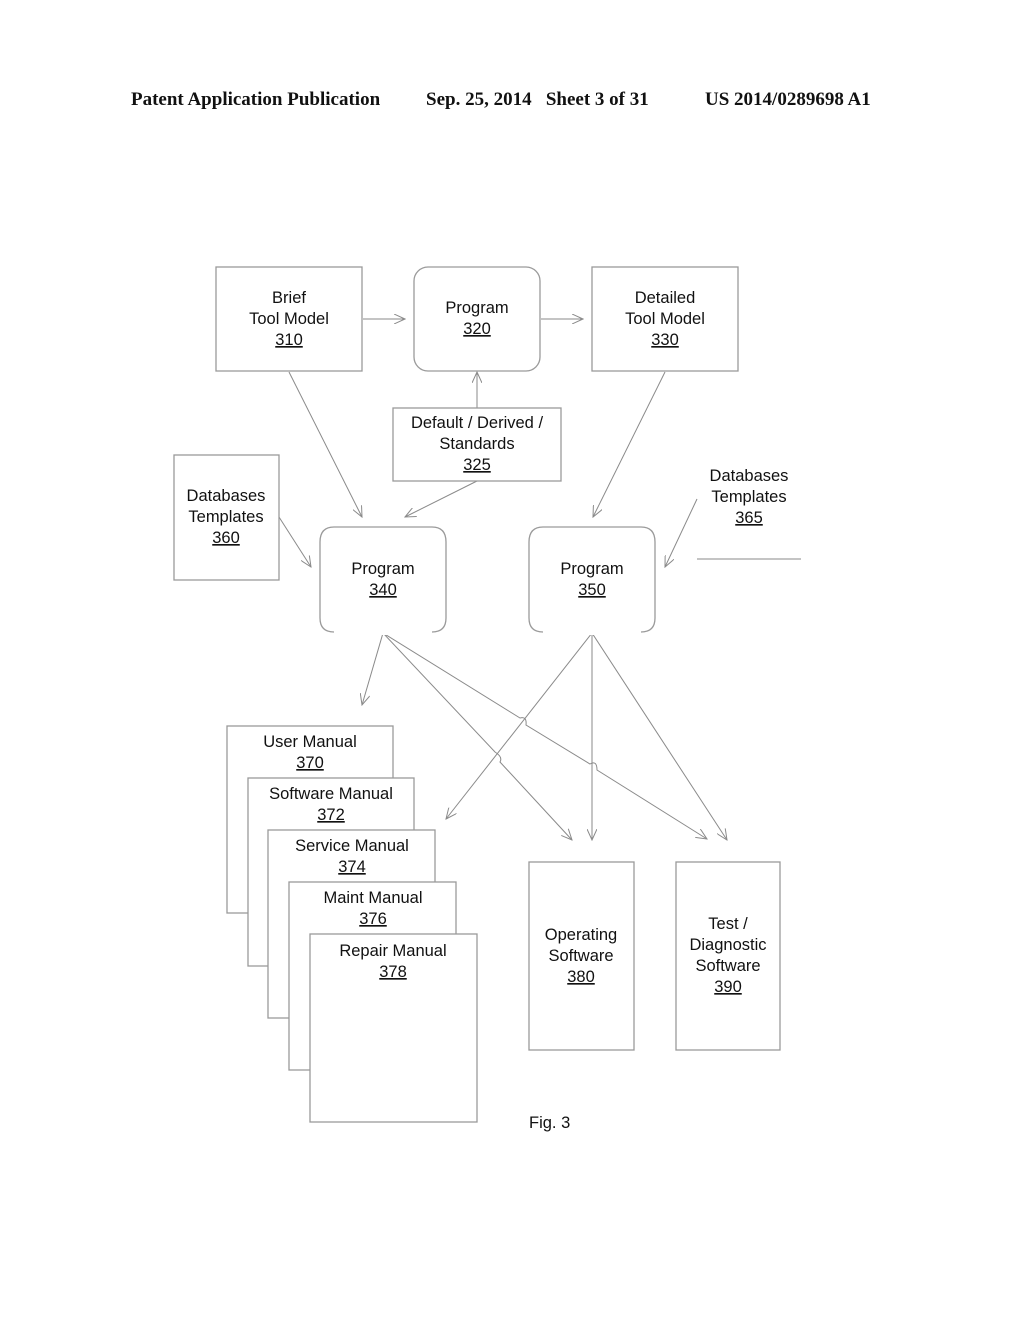 This screenshot has height=1320, width=1024. What do you see at coordinates (581, 977) in the screenshot?
I see `node-ref: 380` at bounding box center [581, 977].